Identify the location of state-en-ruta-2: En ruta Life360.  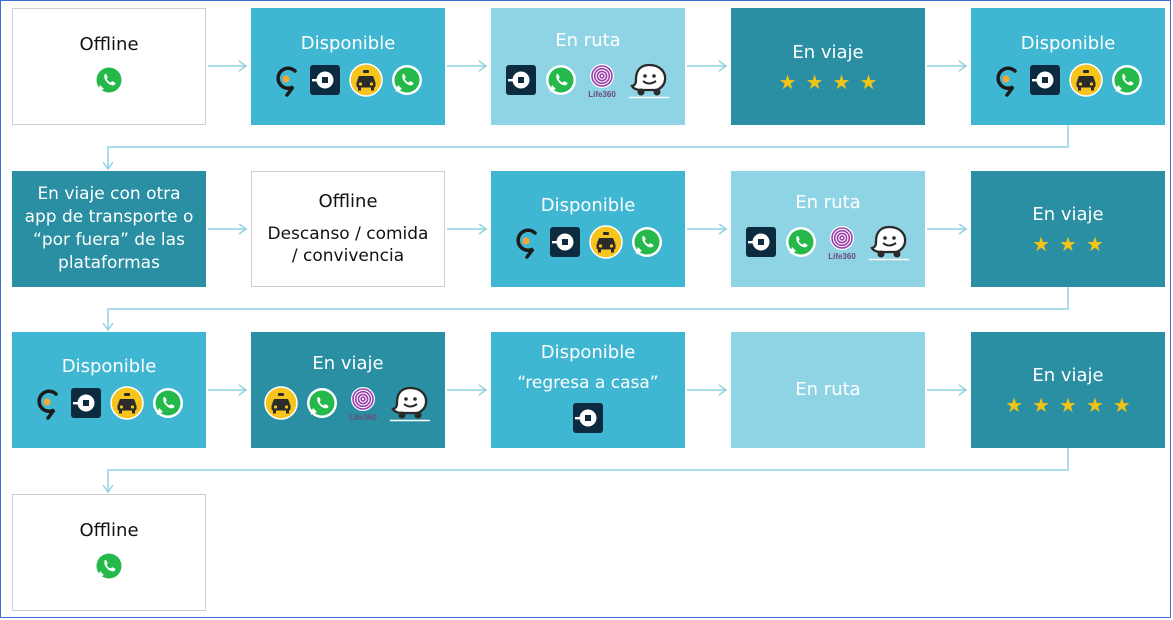
(828, 229).